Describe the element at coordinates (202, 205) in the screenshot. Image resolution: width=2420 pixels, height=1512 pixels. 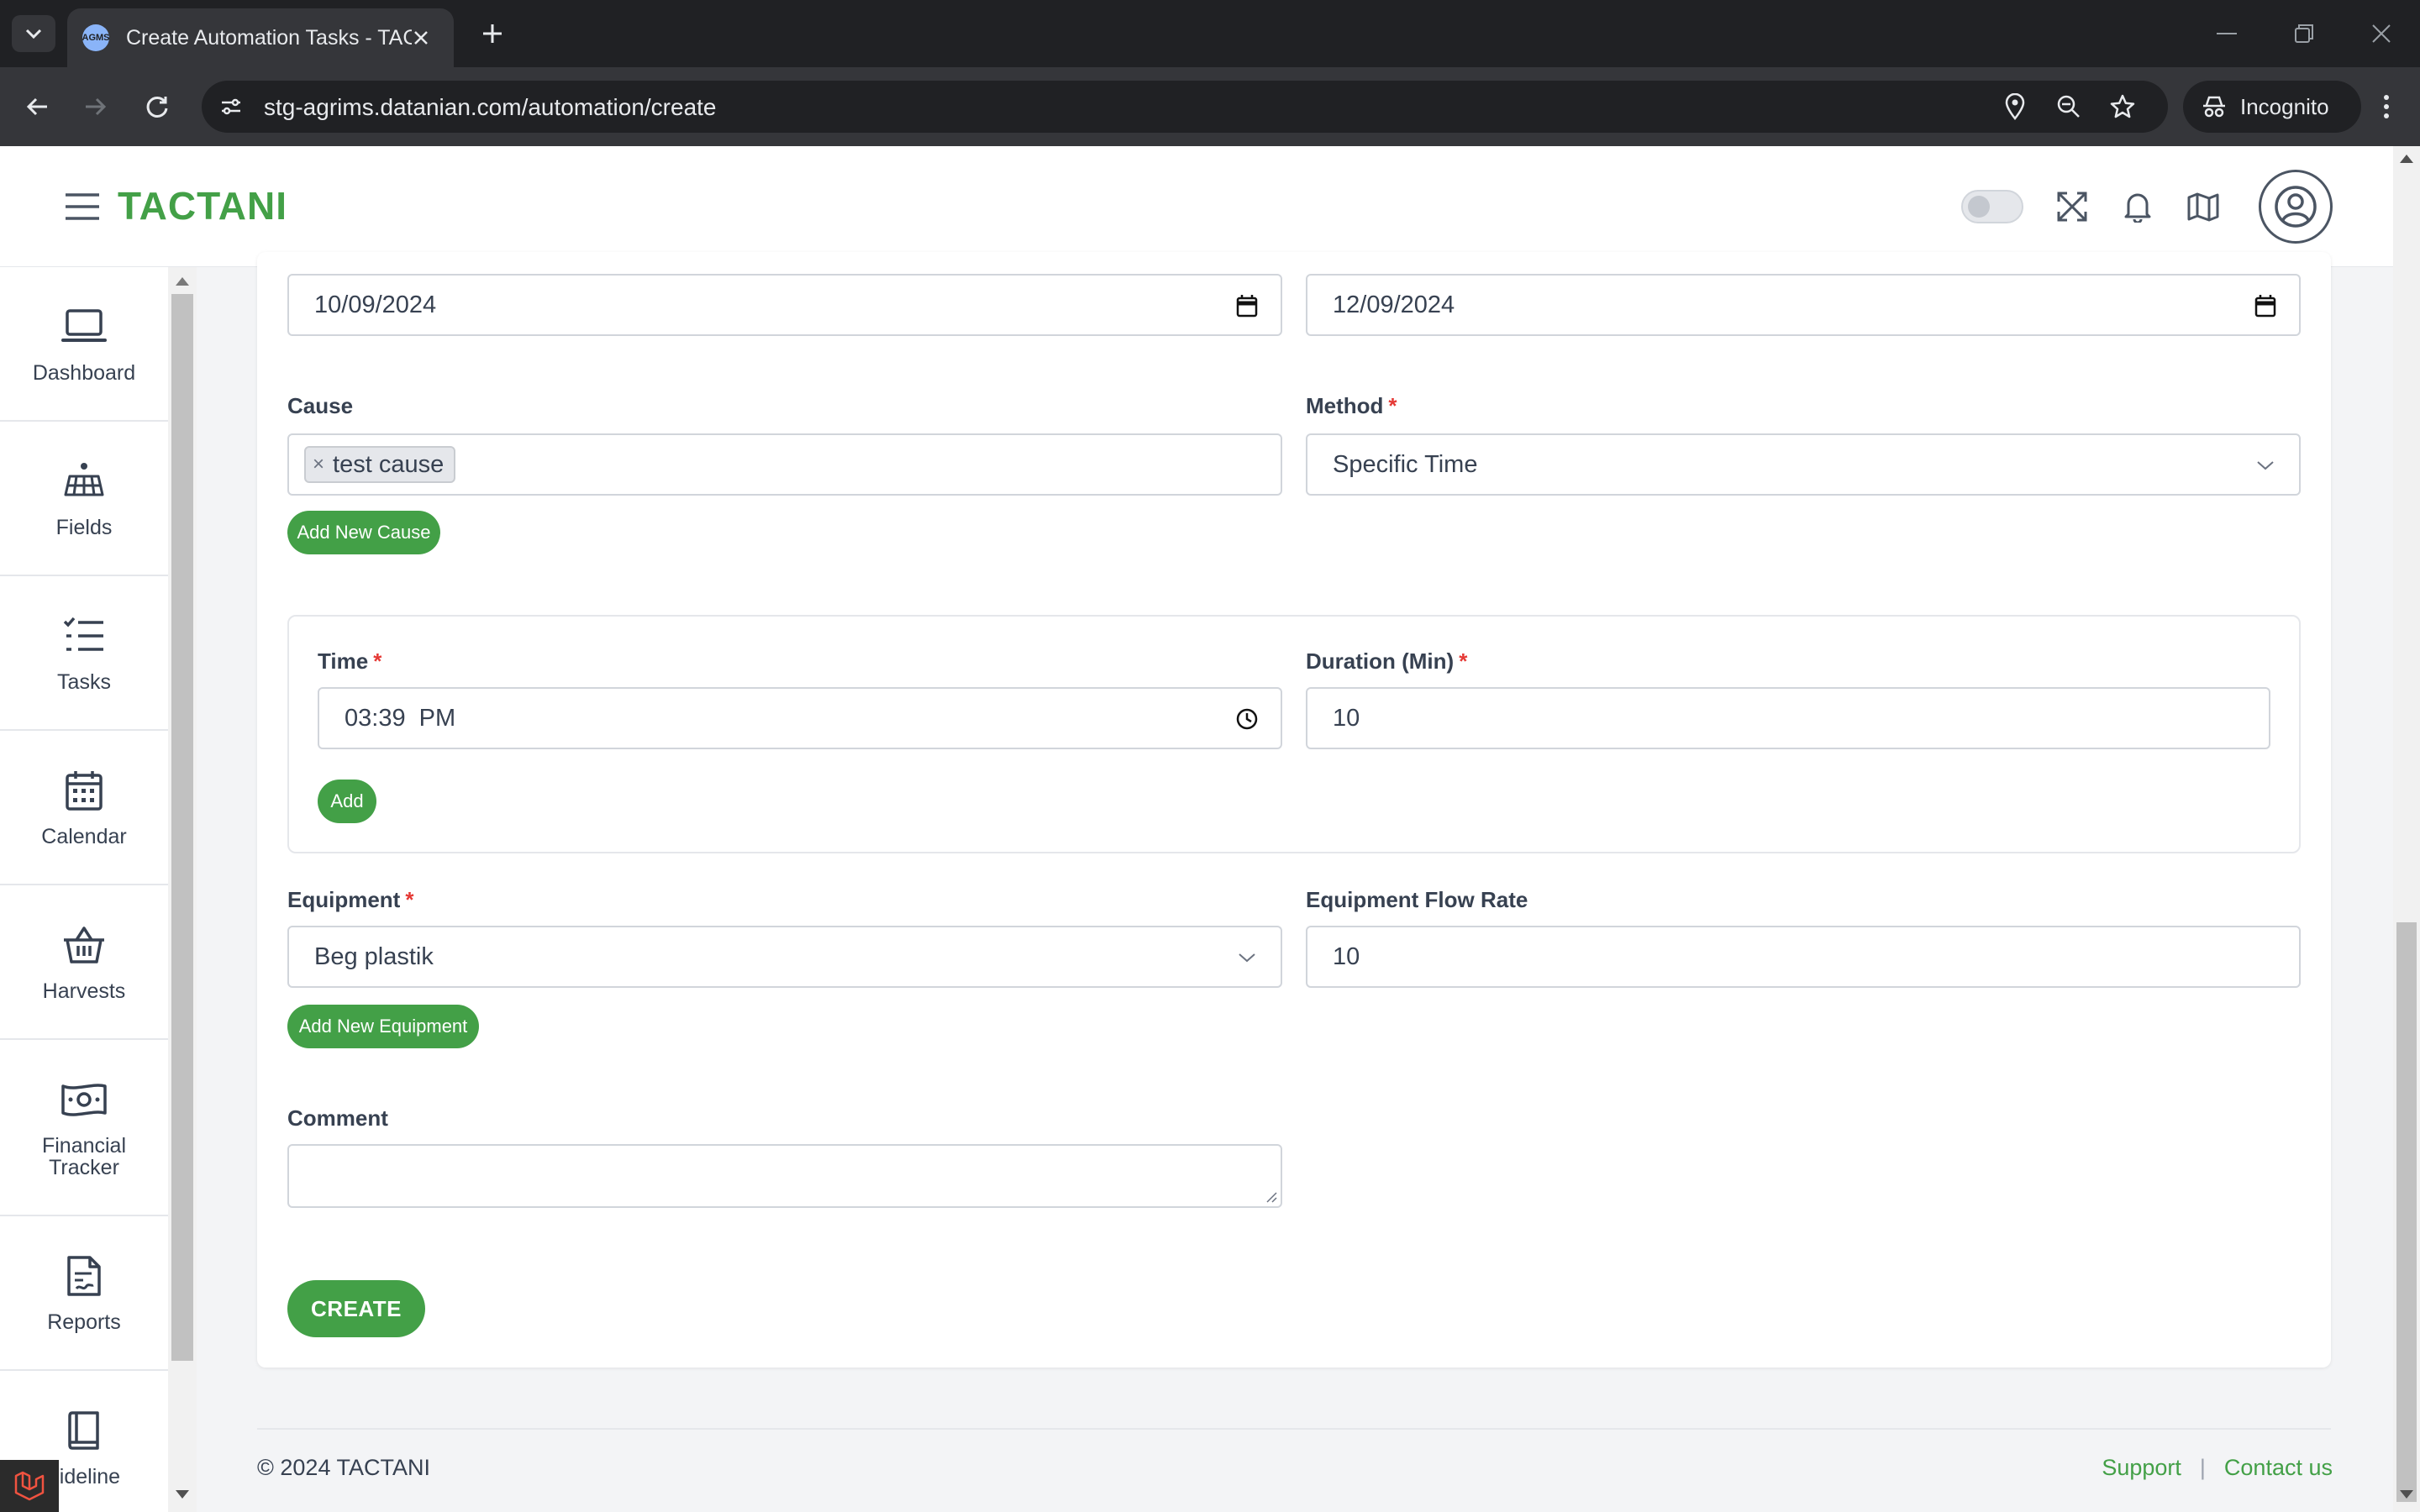
I see `brand-logo: TACTANI` at that location.